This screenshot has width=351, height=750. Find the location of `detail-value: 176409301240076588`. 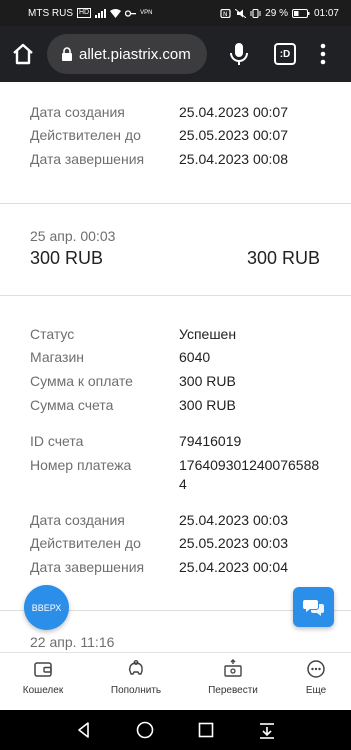

detail-value: 176409301240076588 is located at coordinates (249, 465).